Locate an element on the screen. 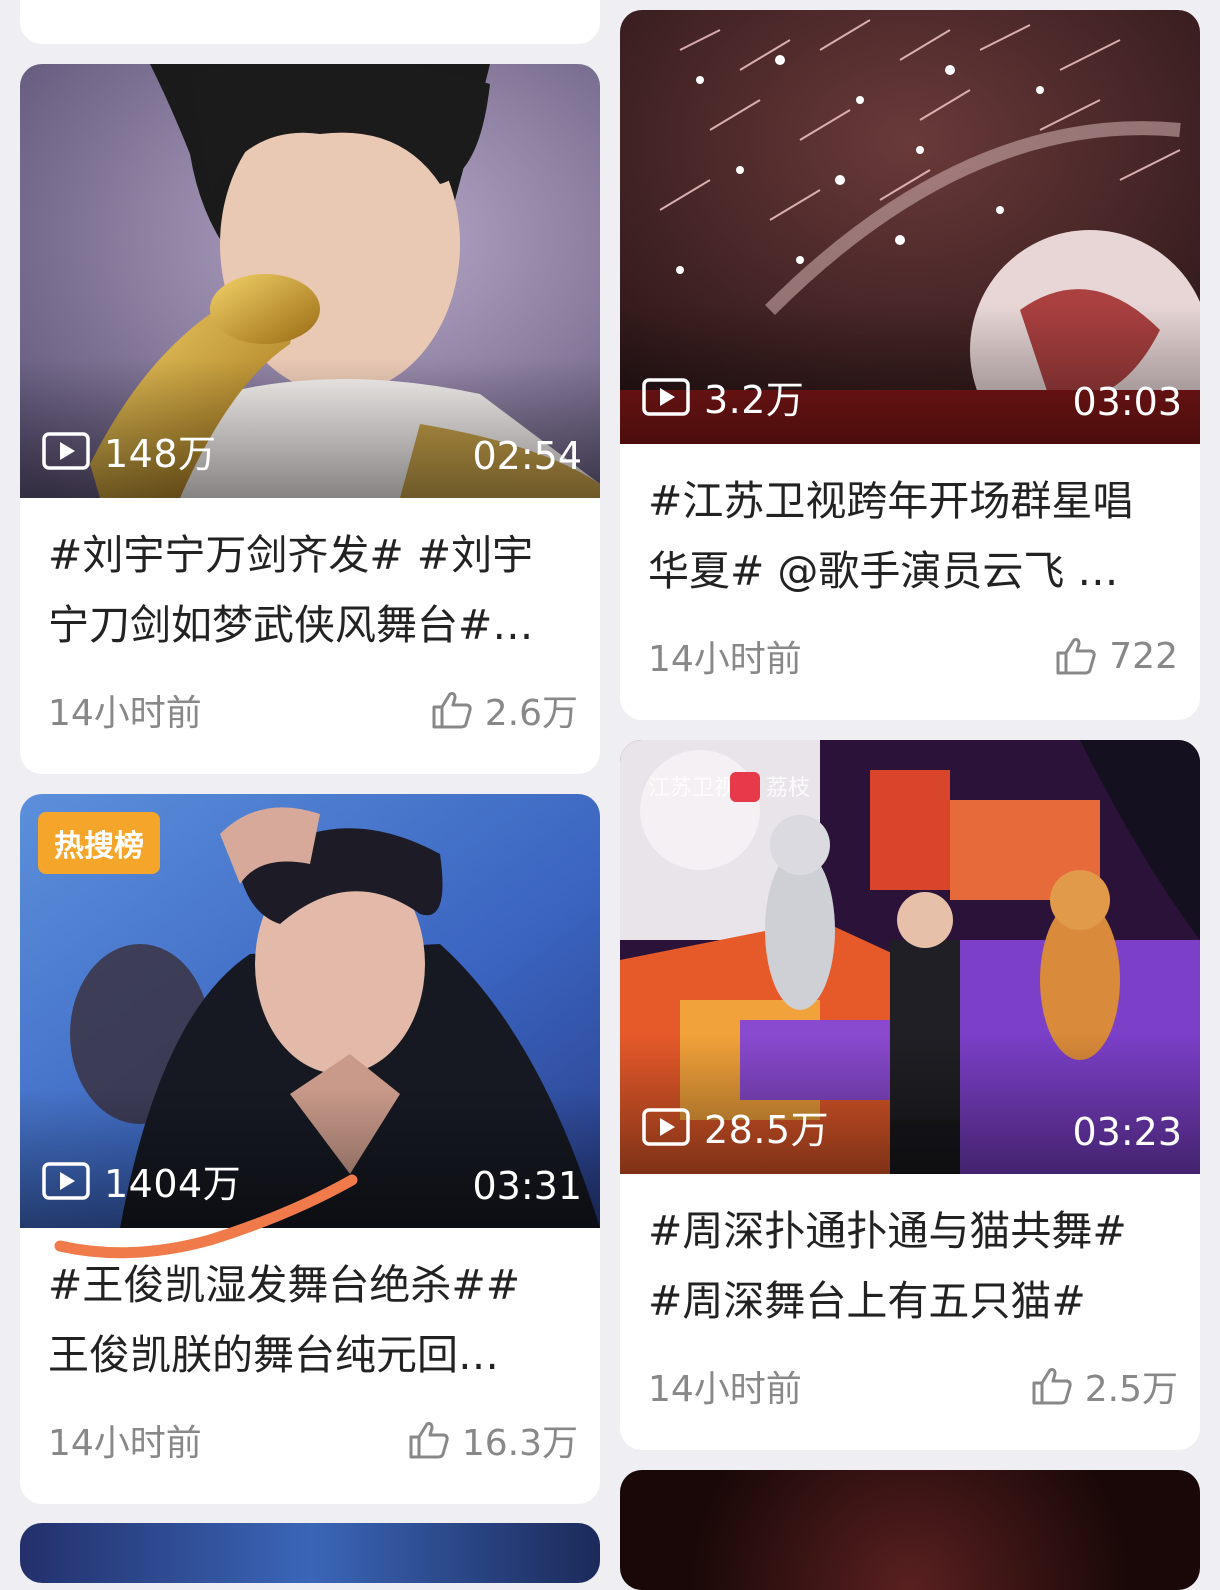  like-count: 2.6万 is located at coordinates (531, 713).